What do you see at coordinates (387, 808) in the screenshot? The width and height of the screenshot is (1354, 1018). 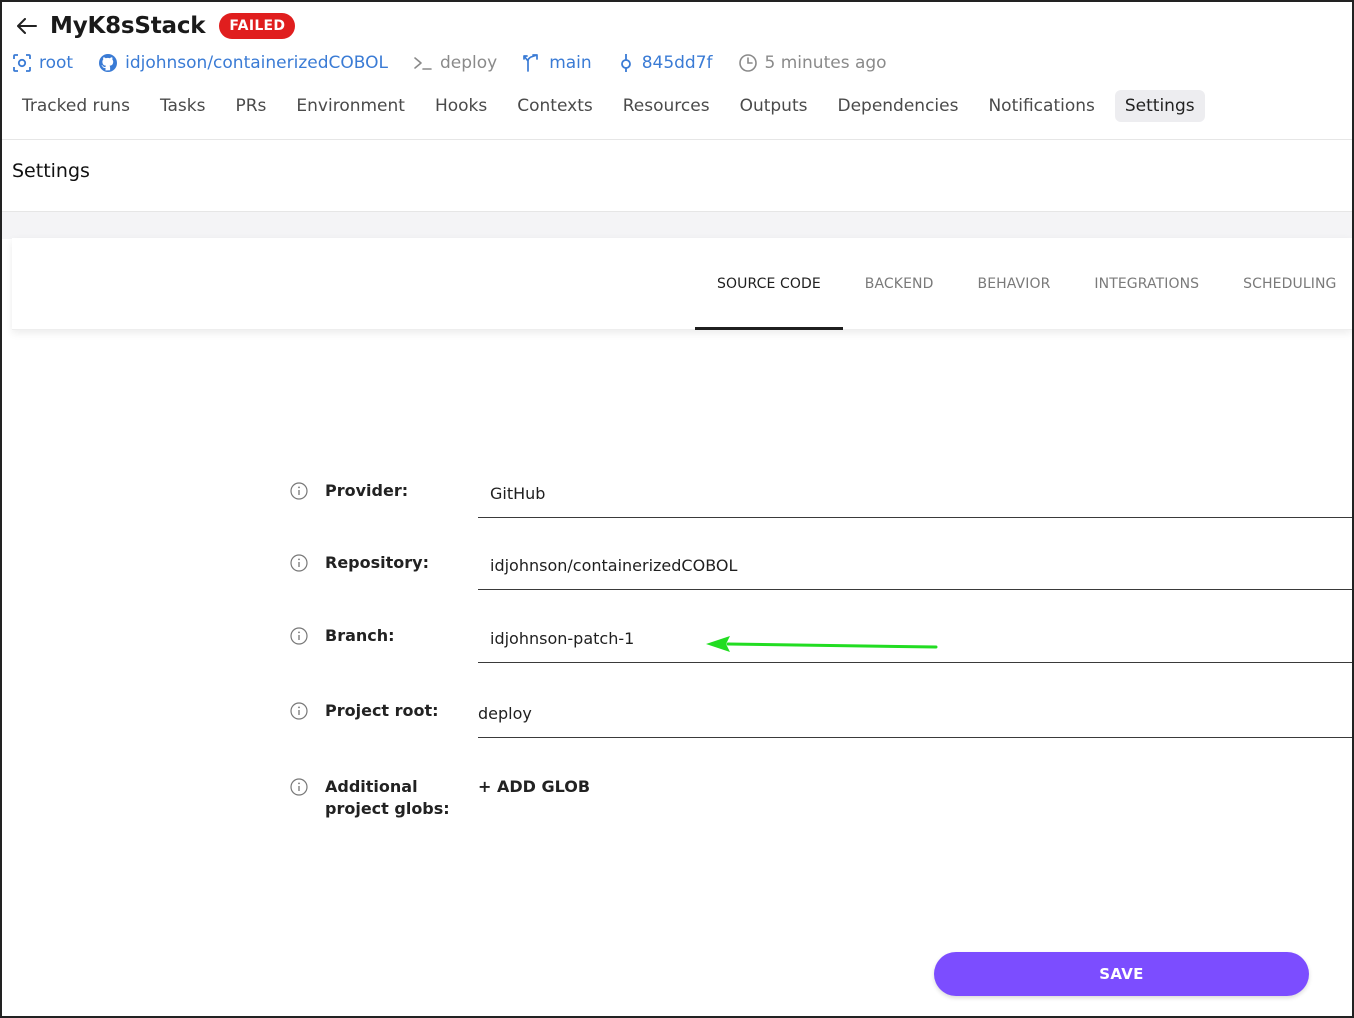 I see `additional-globs-label-line2: project globs:` at bounding box center [387, 808].